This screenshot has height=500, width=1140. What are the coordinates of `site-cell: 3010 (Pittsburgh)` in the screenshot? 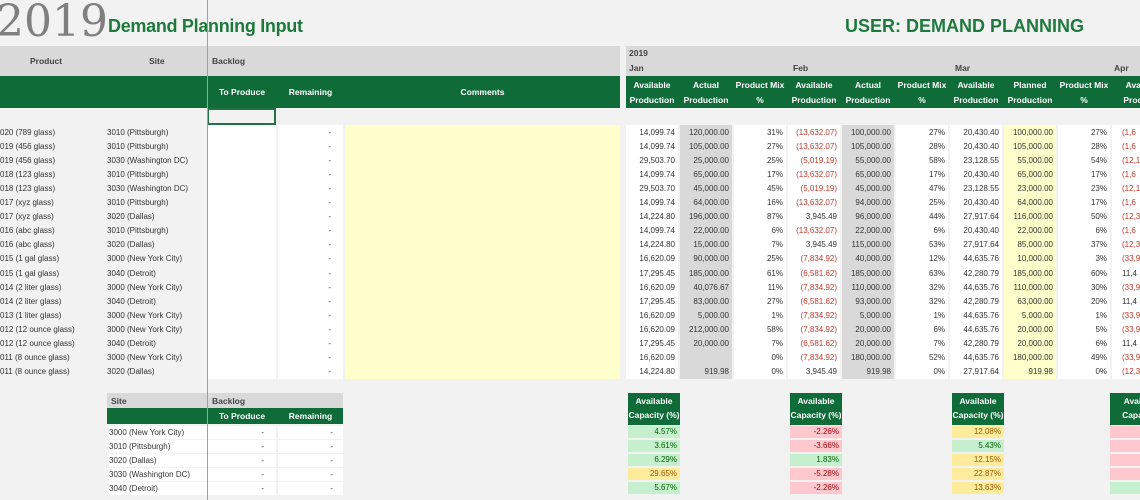 It's located at (138, 231).